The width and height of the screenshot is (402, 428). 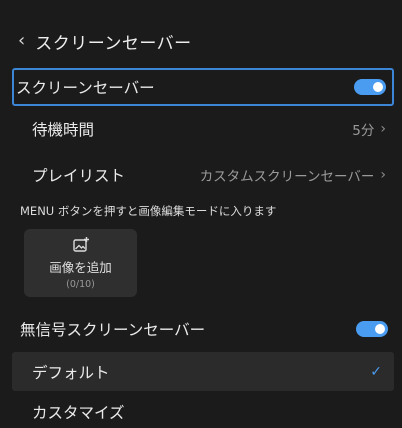 I want to click on wait-time-row: 待機時間 5分 ›, so click(x=203, y=129).